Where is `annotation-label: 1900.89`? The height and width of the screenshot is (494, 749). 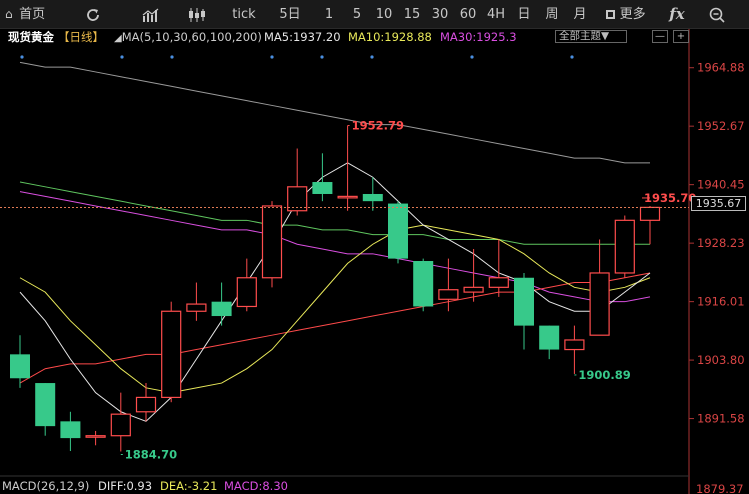 annotation-label: 1900.89 is located at coordinates (604, 375).